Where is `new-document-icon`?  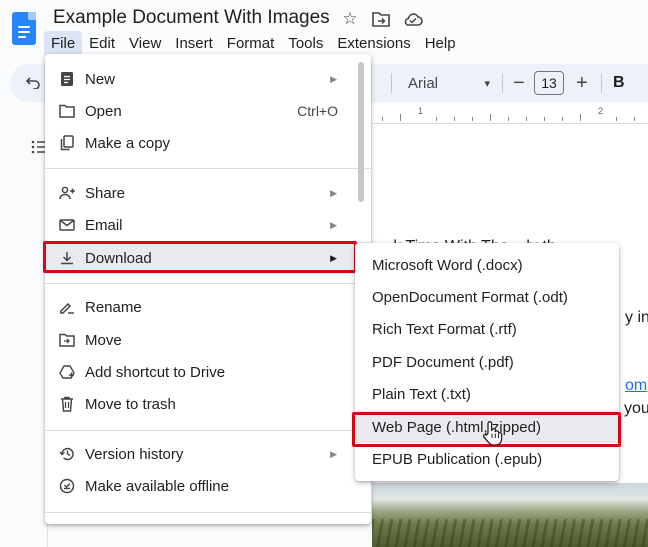
new-document-icon is located at coordinates (67, 79).